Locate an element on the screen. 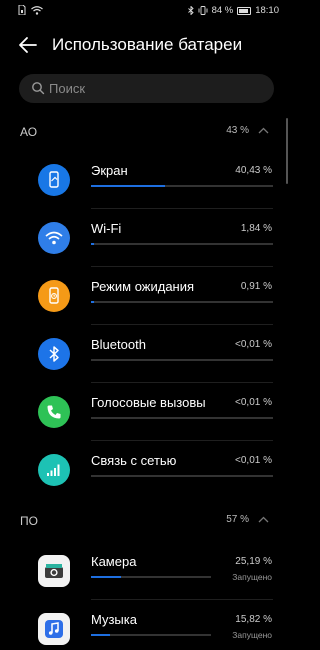 The image size is (320, 650). screen-icon is located at coordinates (54, 180).